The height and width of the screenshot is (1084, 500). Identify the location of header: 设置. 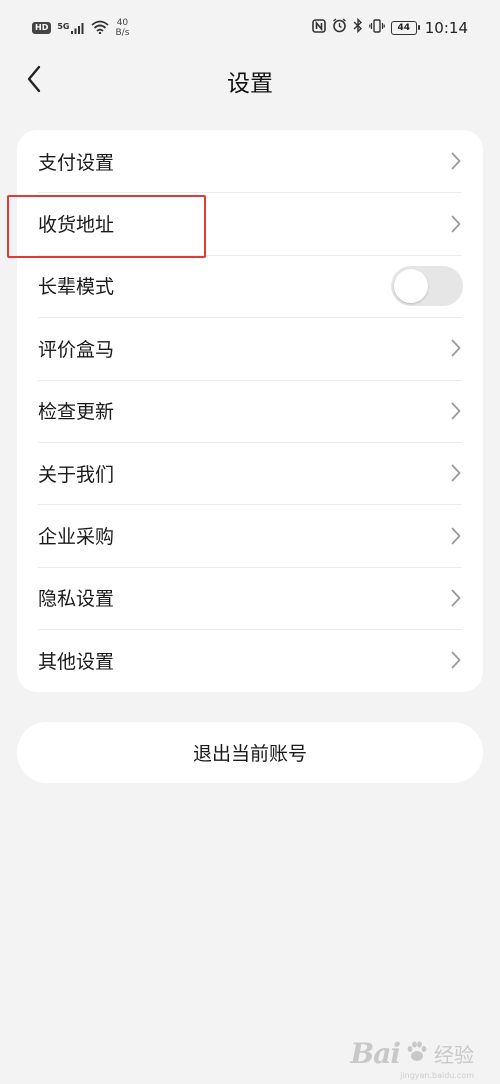
(250, 81).